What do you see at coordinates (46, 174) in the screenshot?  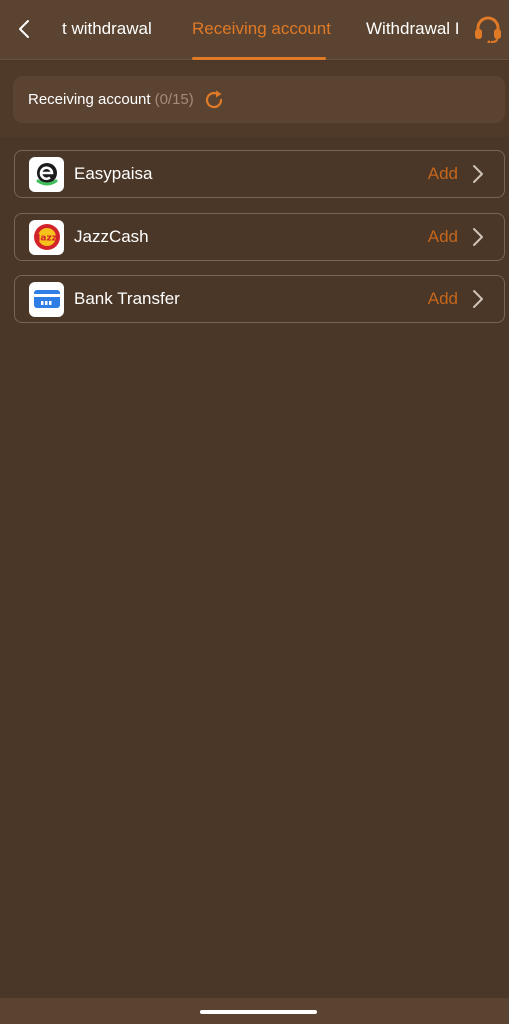 I see `easypaisa-logo` at bounding box center [46, 174].